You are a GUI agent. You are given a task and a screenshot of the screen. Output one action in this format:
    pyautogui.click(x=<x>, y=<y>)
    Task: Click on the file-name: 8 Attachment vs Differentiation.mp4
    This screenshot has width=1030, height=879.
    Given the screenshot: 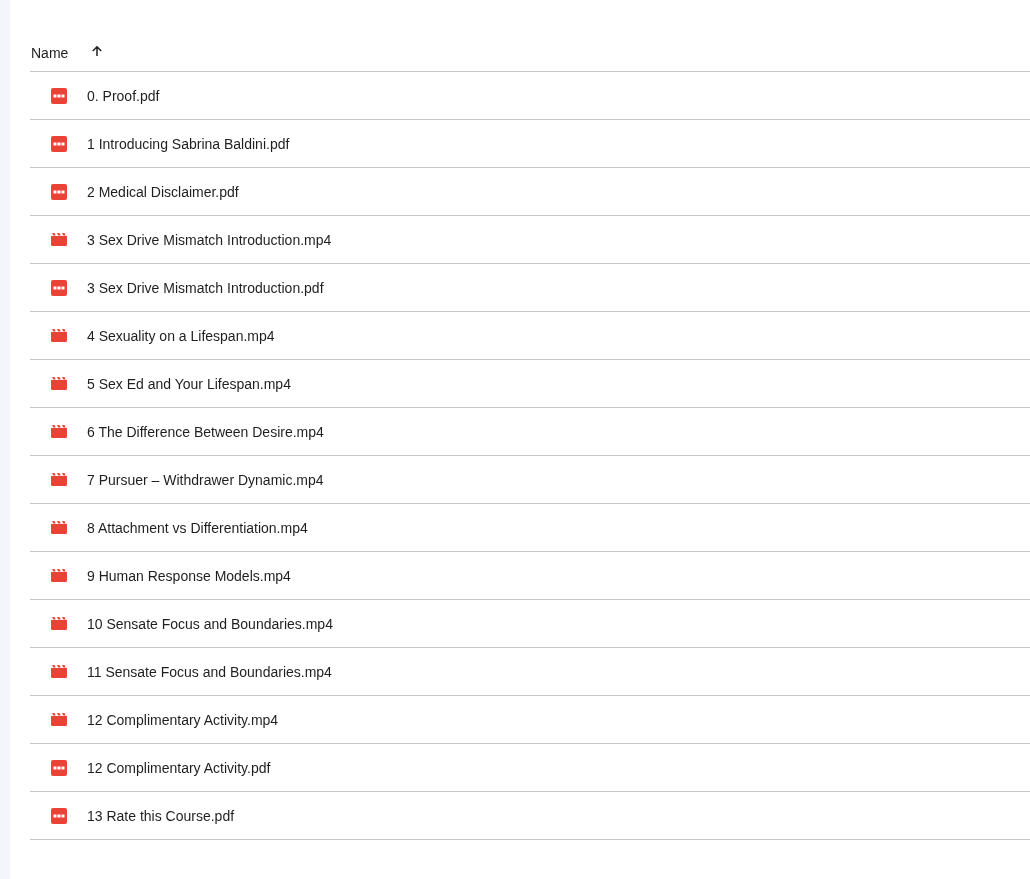 What is the action you would take?
    pyautogui.click(x=197, y=527)
    